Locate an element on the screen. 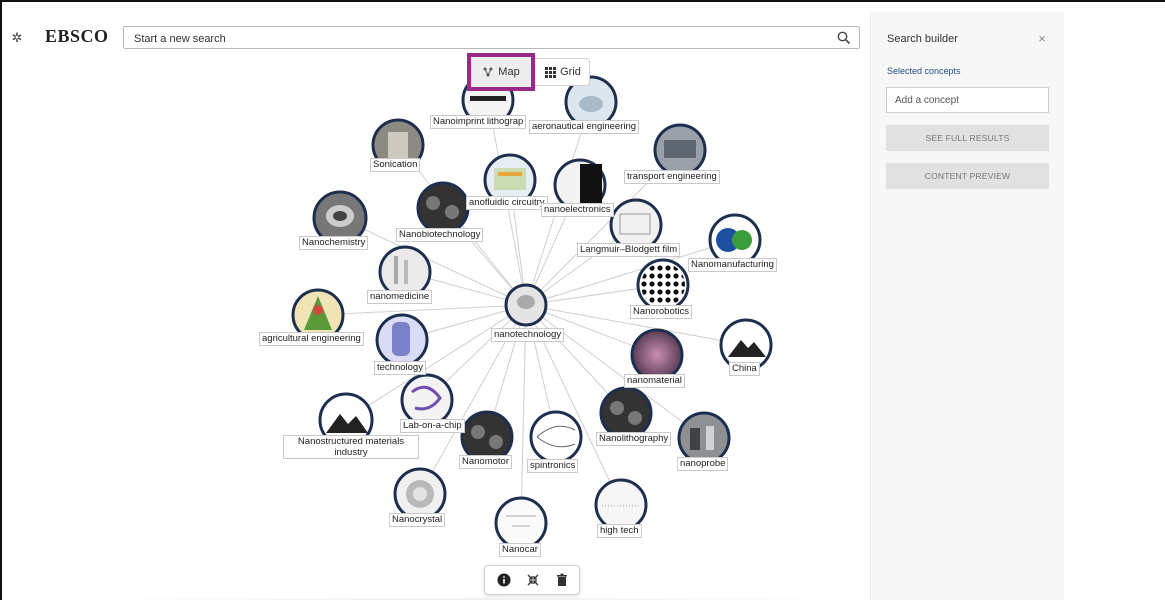  add-concept-input is located at coordinates (967, 100).